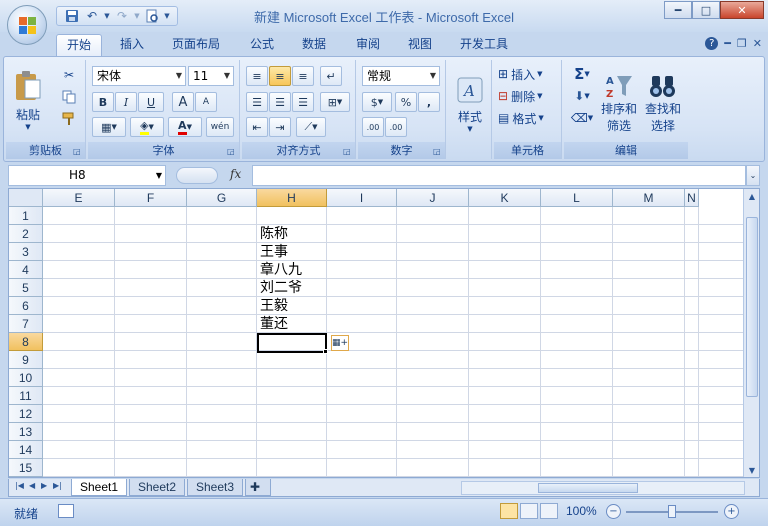 The height and width of the screenshot is (526, 768). What do you see at coordinates (99, 487) in the screenshot?
I see `sheet-tab-1: Sheet1` at bounding box center [99, 487].